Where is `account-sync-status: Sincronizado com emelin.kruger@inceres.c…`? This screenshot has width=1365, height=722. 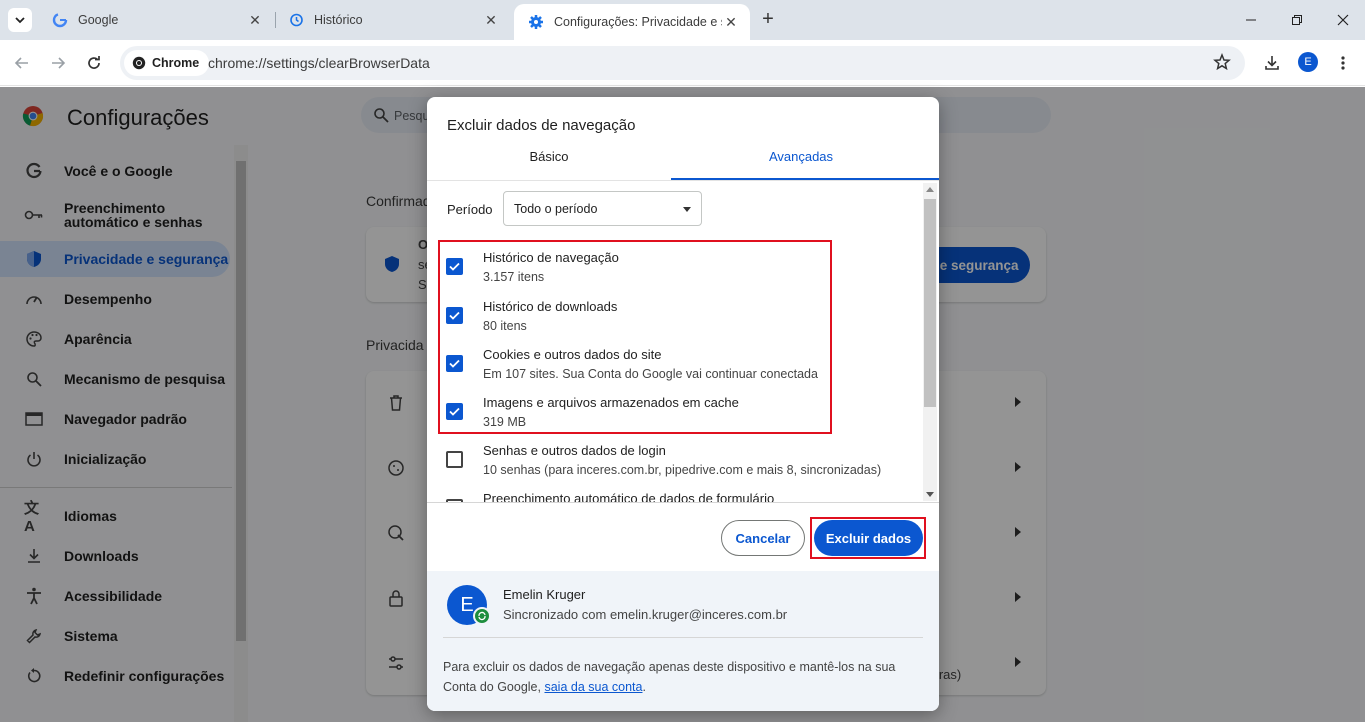
account-sync-status: Sincronizado com emelin.kruger@inceres.c… is located at coordinates (645, 614).